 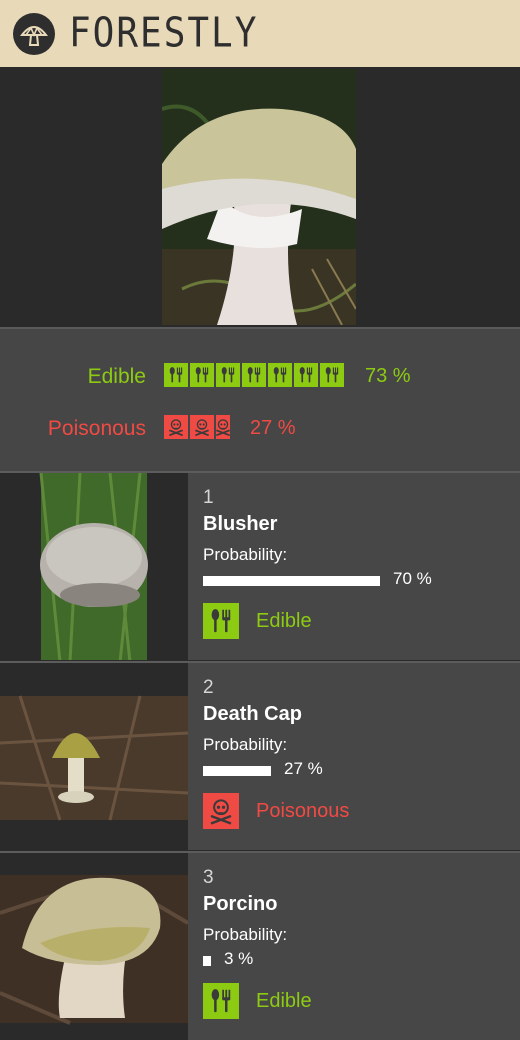 What do you see at coordinates (260, 399) in the screenshot?
I see `edibility-summary: Edible 73 % Poisonous 27 %` at bounding box center [260, 399].